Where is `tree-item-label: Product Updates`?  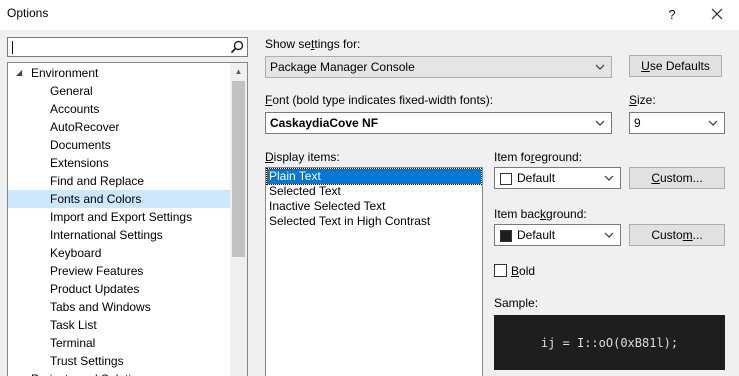 tree-item-label: Product Updates is located at coordinates (95, 289).